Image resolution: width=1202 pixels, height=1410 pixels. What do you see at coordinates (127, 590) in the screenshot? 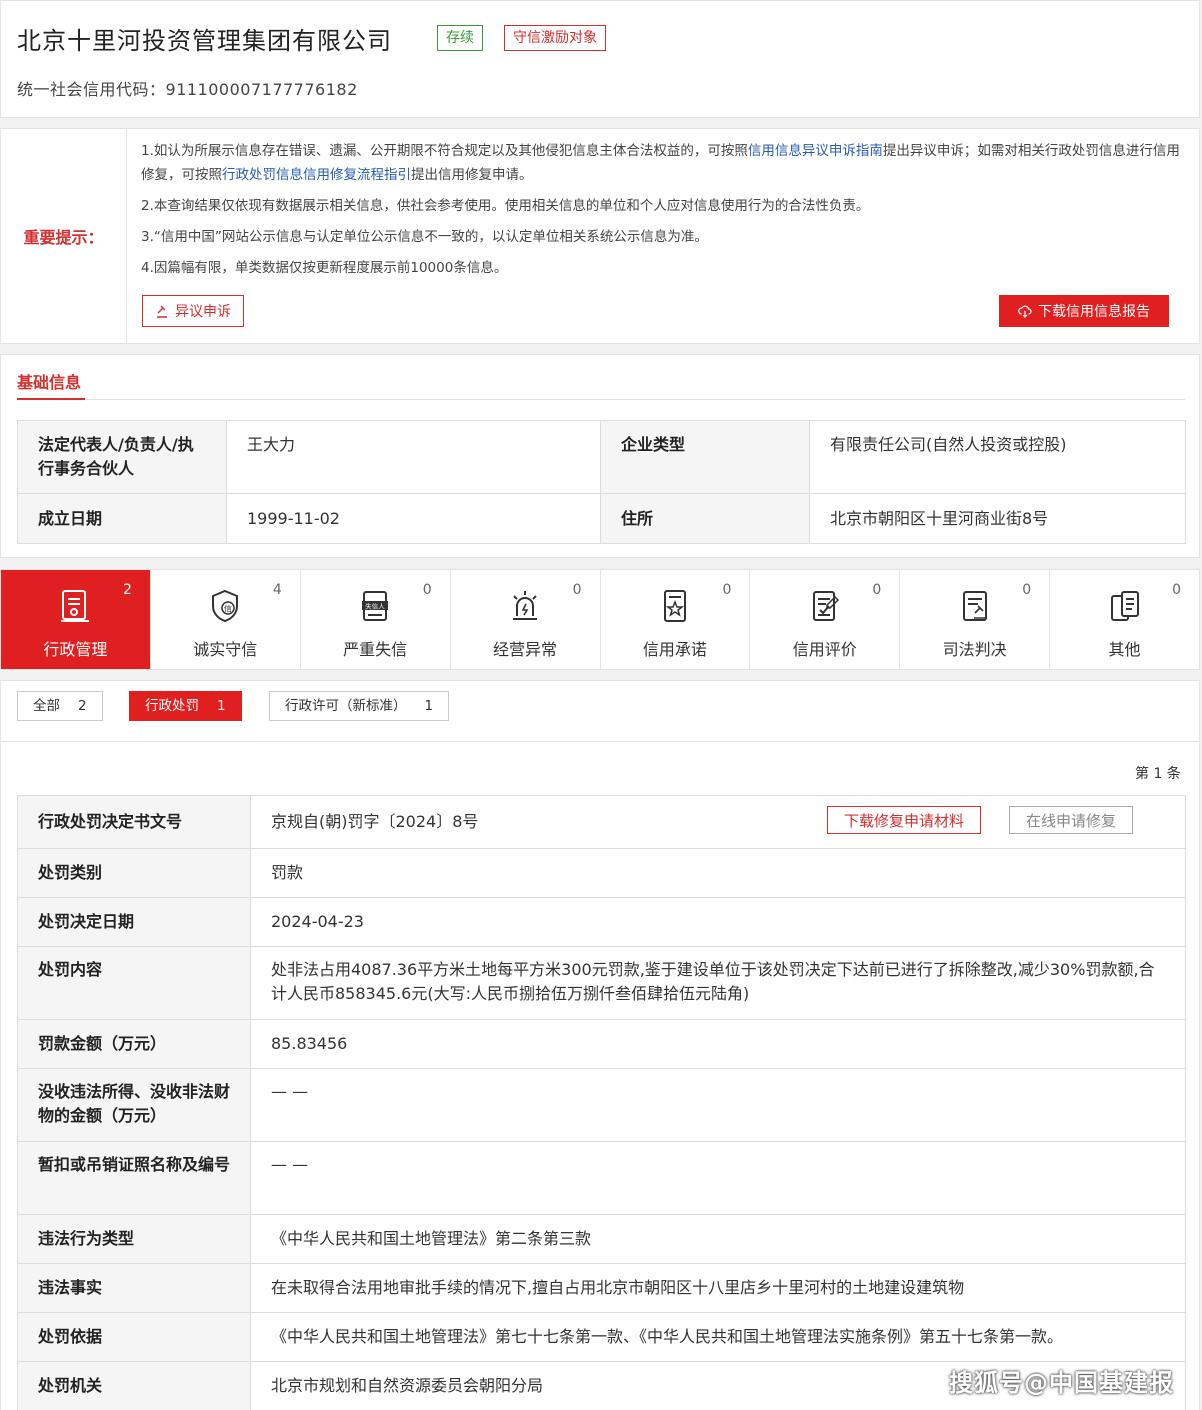
I see `tab-count: 2` at bounding box center [127, 590].